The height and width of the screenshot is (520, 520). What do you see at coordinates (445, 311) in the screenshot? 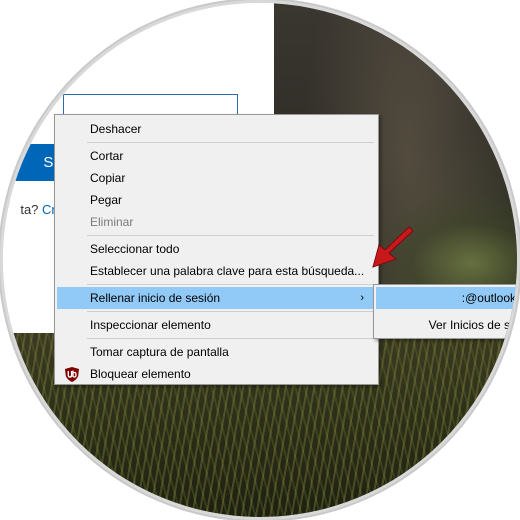
I see `login-submenu: :@outlook.co Ver Inicios de sesió` at bounding box center [445, 311].